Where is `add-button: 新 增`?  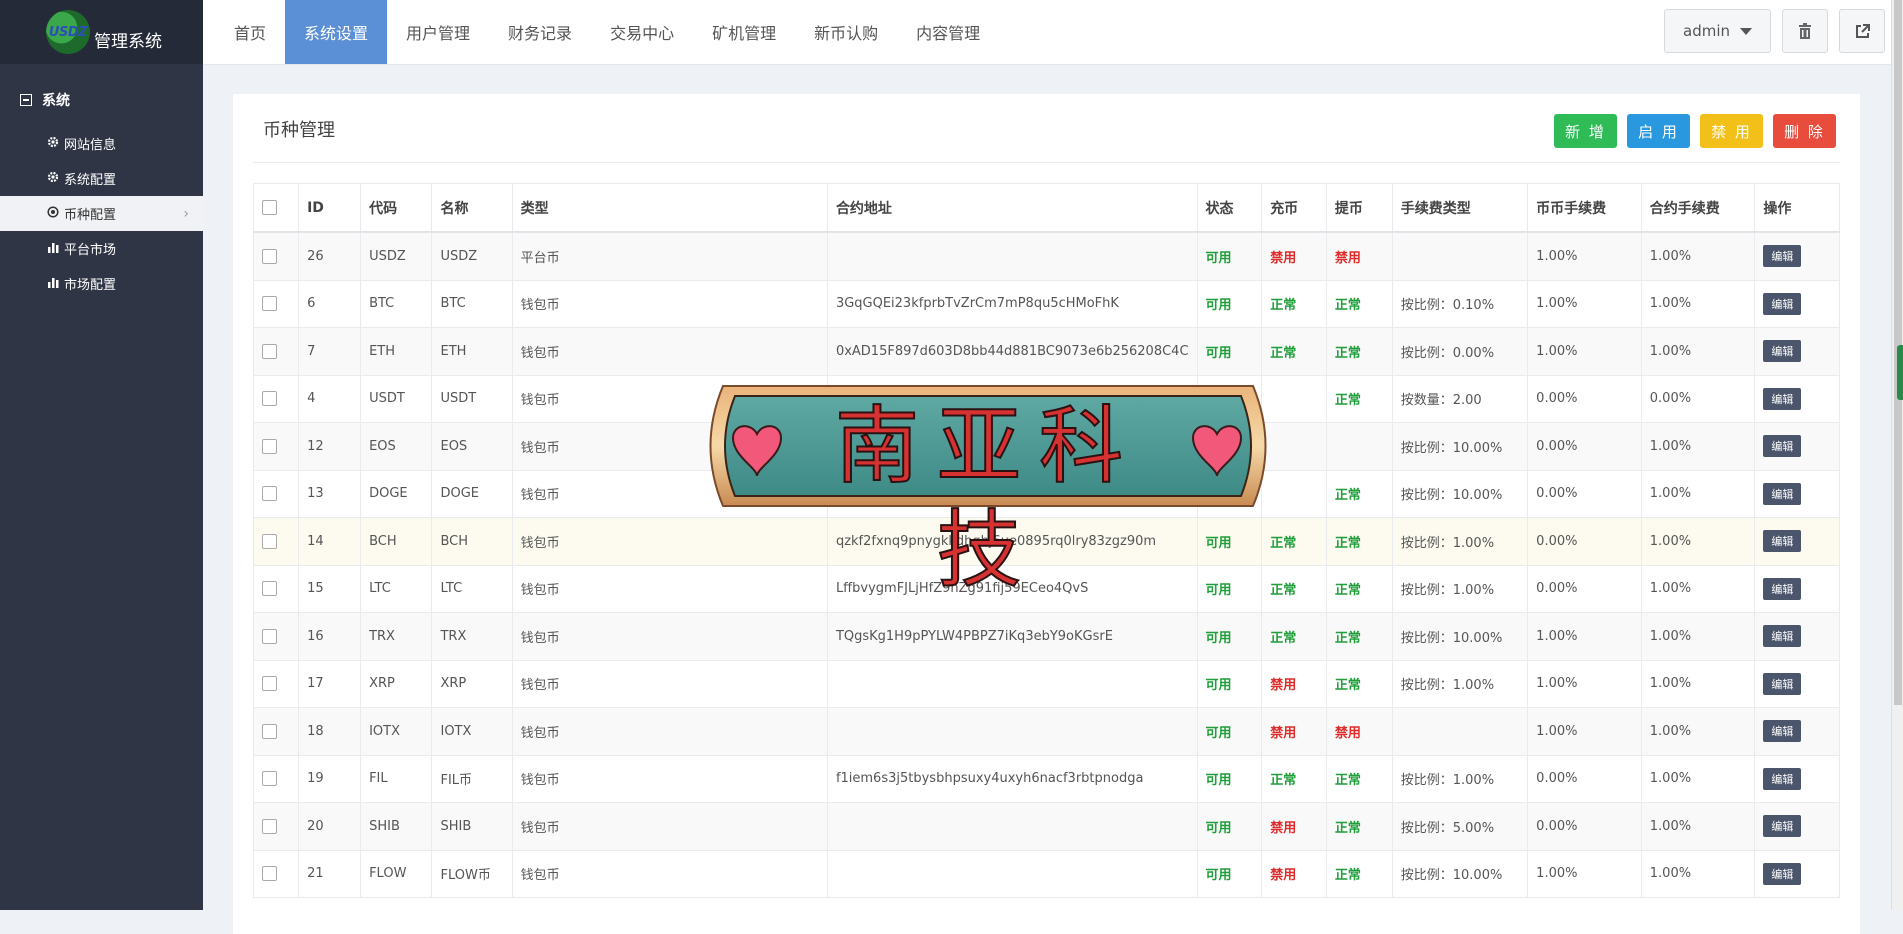
add-button: 新 增 is located at coordinates (1585, 131).